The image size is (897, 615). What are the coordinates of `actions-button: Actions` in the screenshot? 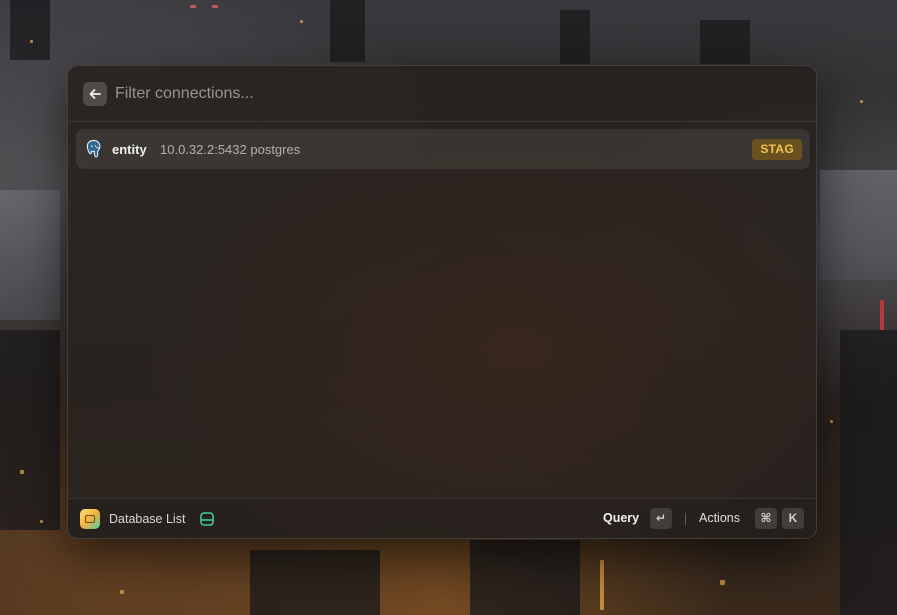 It's located at (719, 518).